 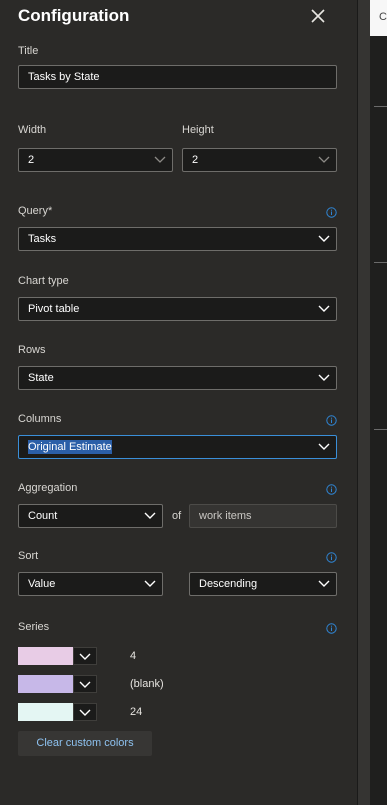 I want to click on rows-select: State, so click(x=177, y=378).